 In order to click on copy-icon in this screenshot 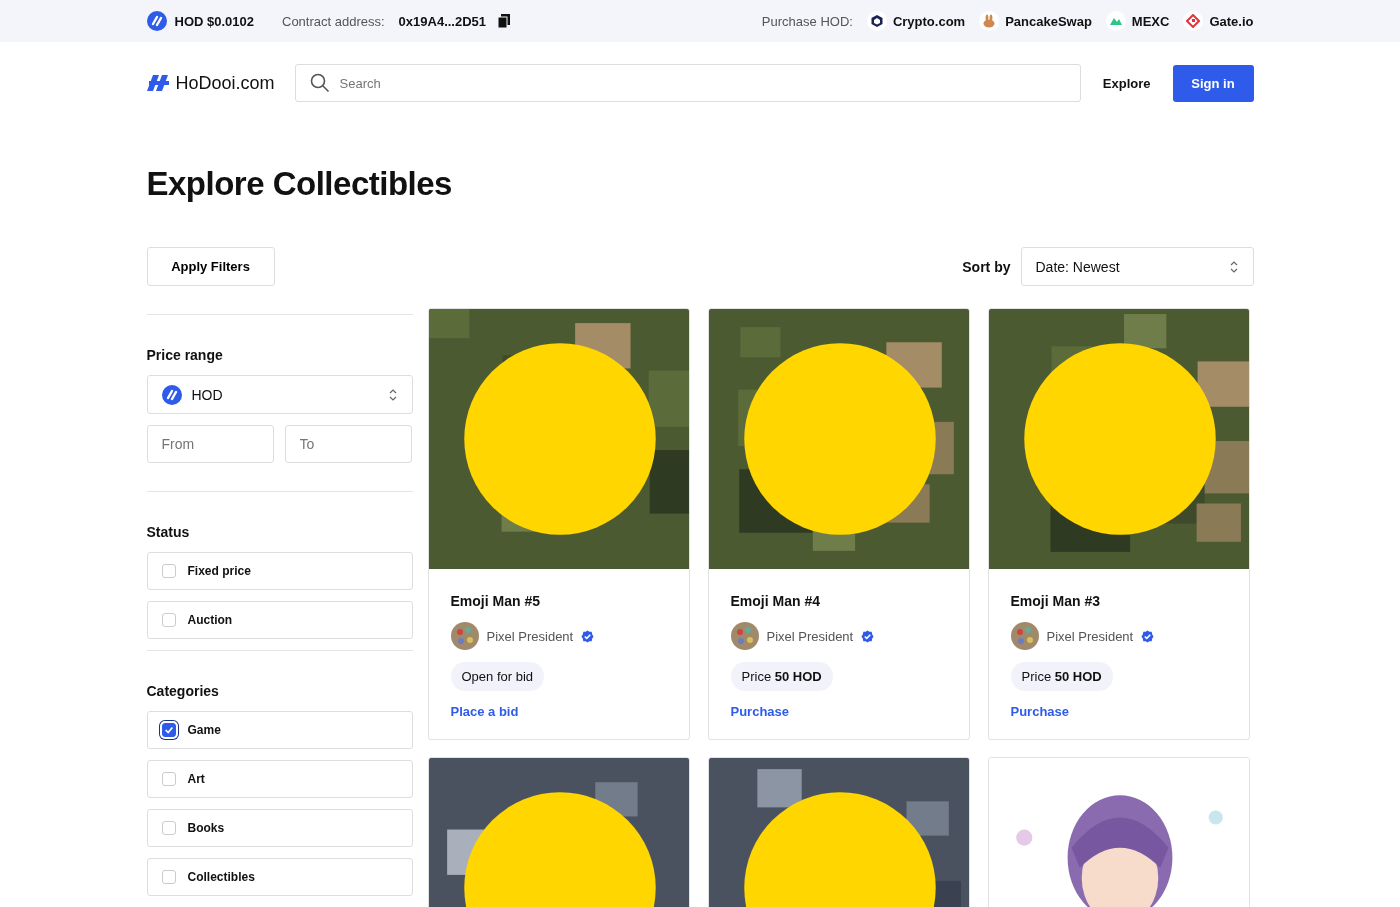, I will do `click(504, 21)`.